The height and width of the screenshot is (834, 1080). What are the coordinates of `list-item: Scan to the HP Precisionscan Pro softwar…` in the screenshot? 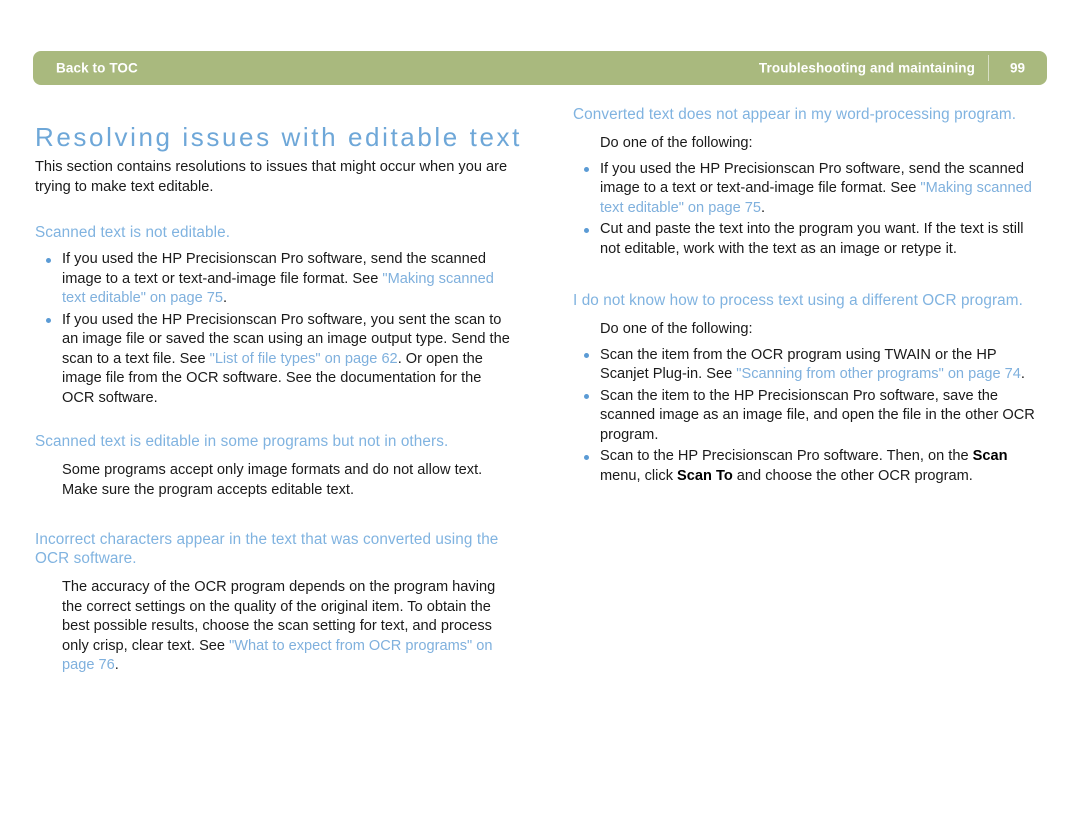 It's located at (808, 466).